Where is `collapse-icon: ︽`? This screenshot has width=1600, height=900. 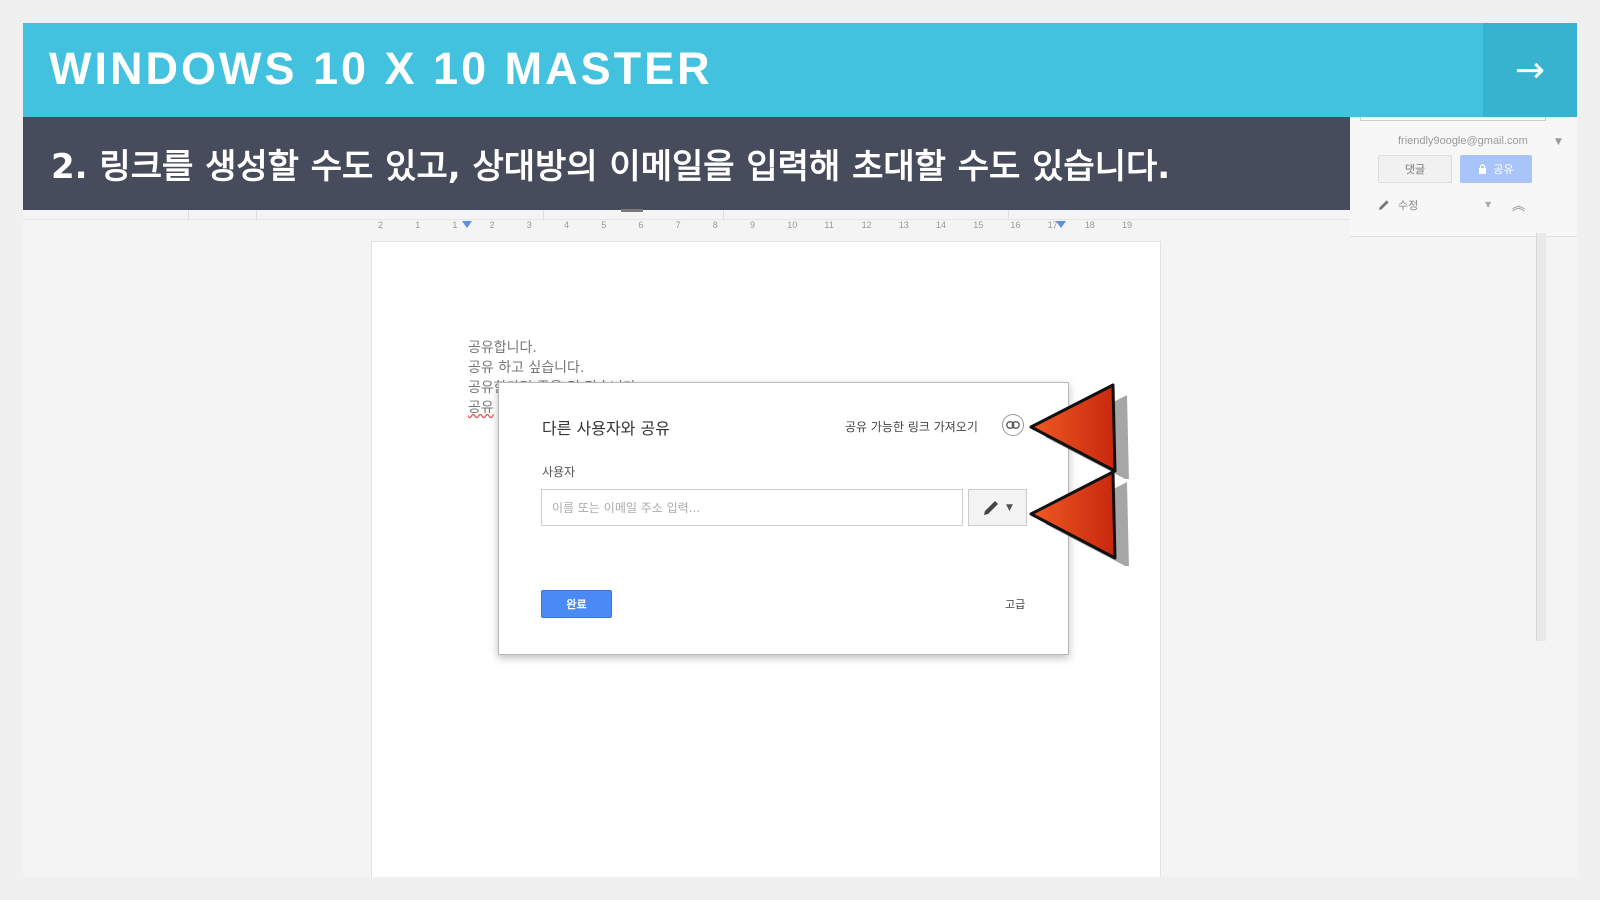 collapse-icon: ︽ is located at coordinates (1518, 204).